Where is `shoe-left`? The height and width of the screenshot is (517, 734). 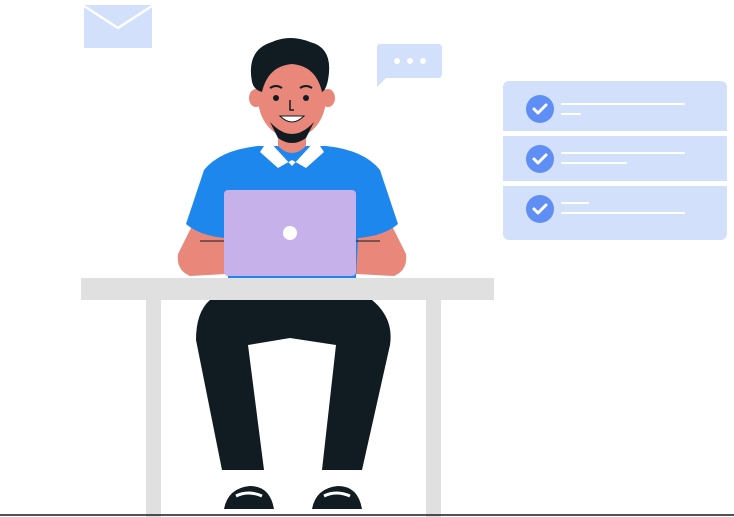 shoe-left is located at coordinates (249, 497).